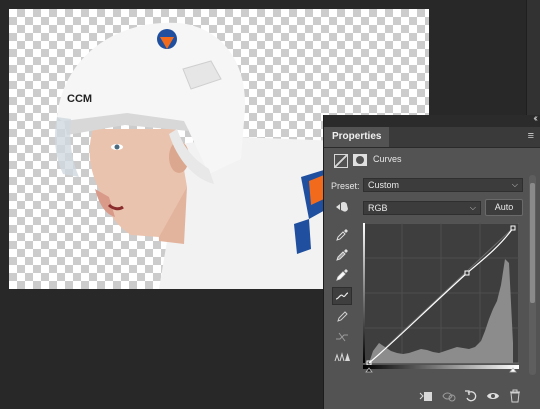  I want to click on collapse-panel-icon: ‹‹, so click(535, 118).